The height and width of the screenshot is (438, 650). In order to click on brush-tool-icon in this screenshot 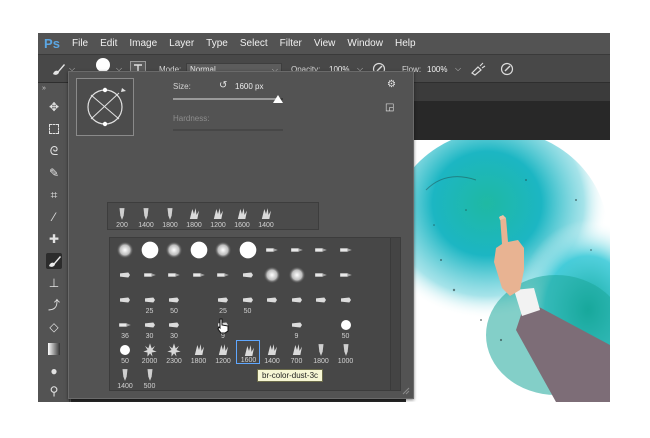, I will do `click(54, 261)`.